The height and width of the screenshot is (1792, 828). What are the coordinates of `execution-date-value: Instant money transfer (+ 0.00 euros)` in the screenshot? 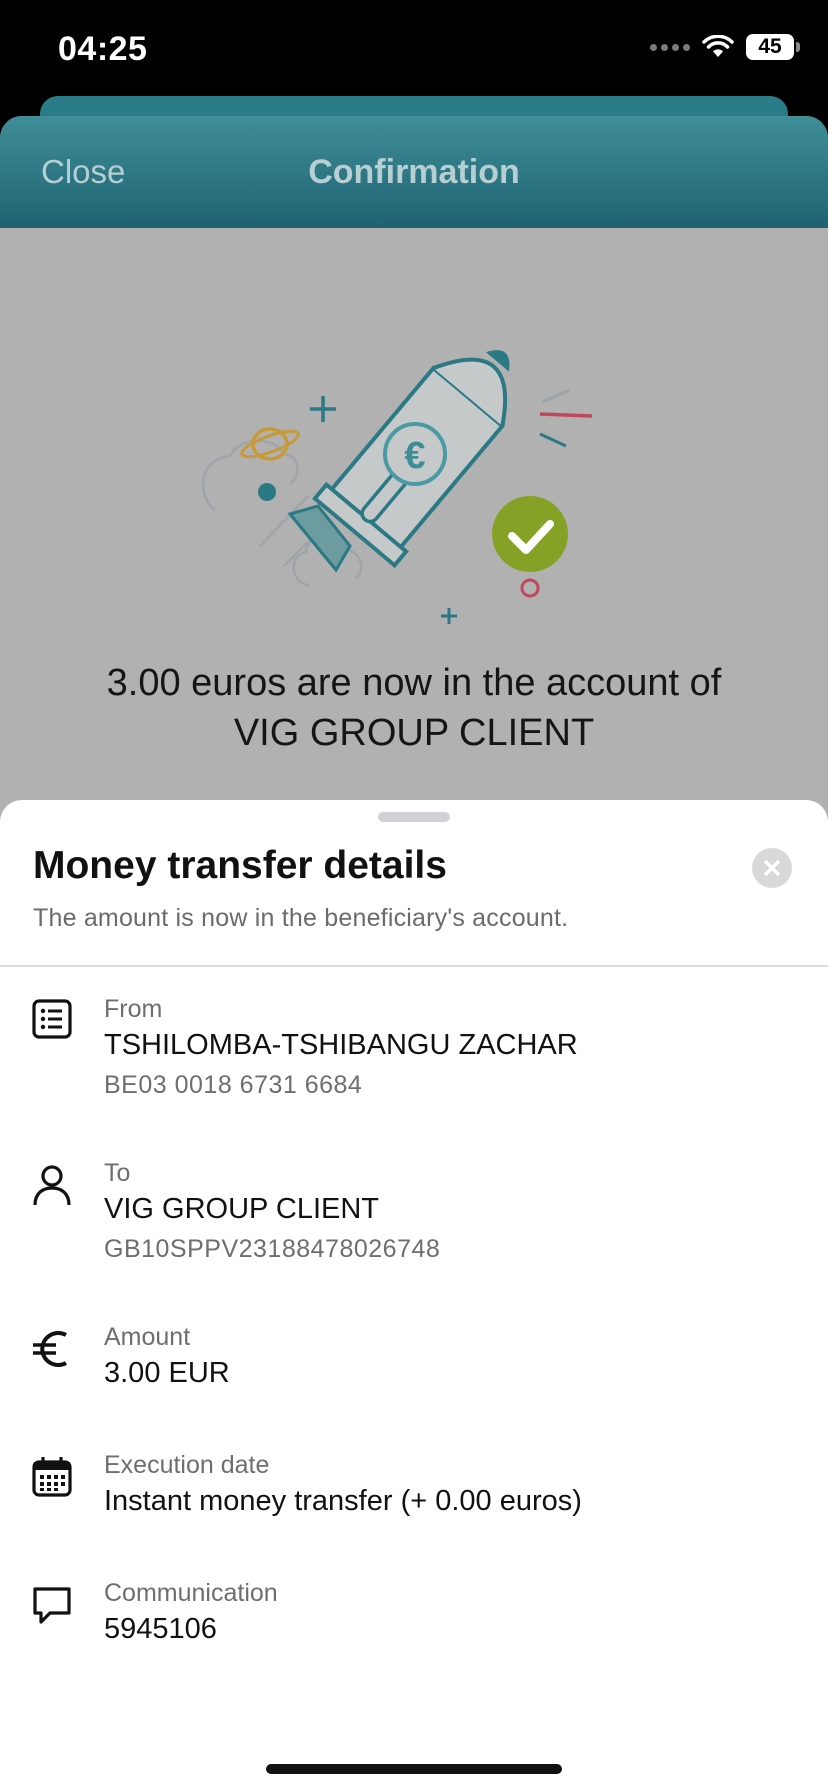 It's located at (343, 1501).